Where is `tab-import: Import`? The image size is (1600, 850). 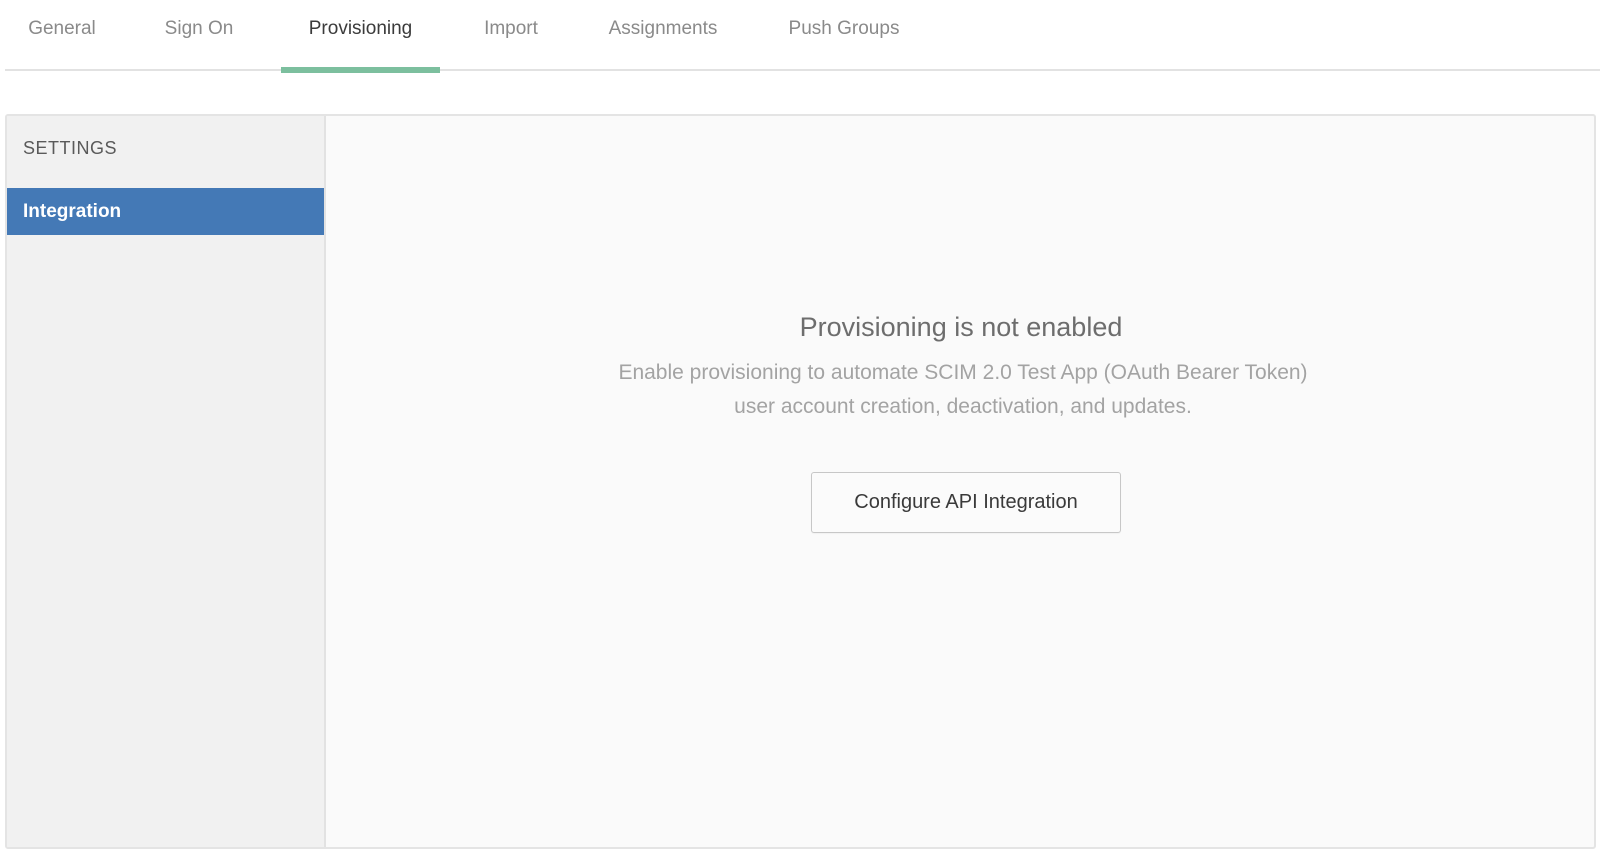 tab-import: Import is located at coordinates (511, 35).